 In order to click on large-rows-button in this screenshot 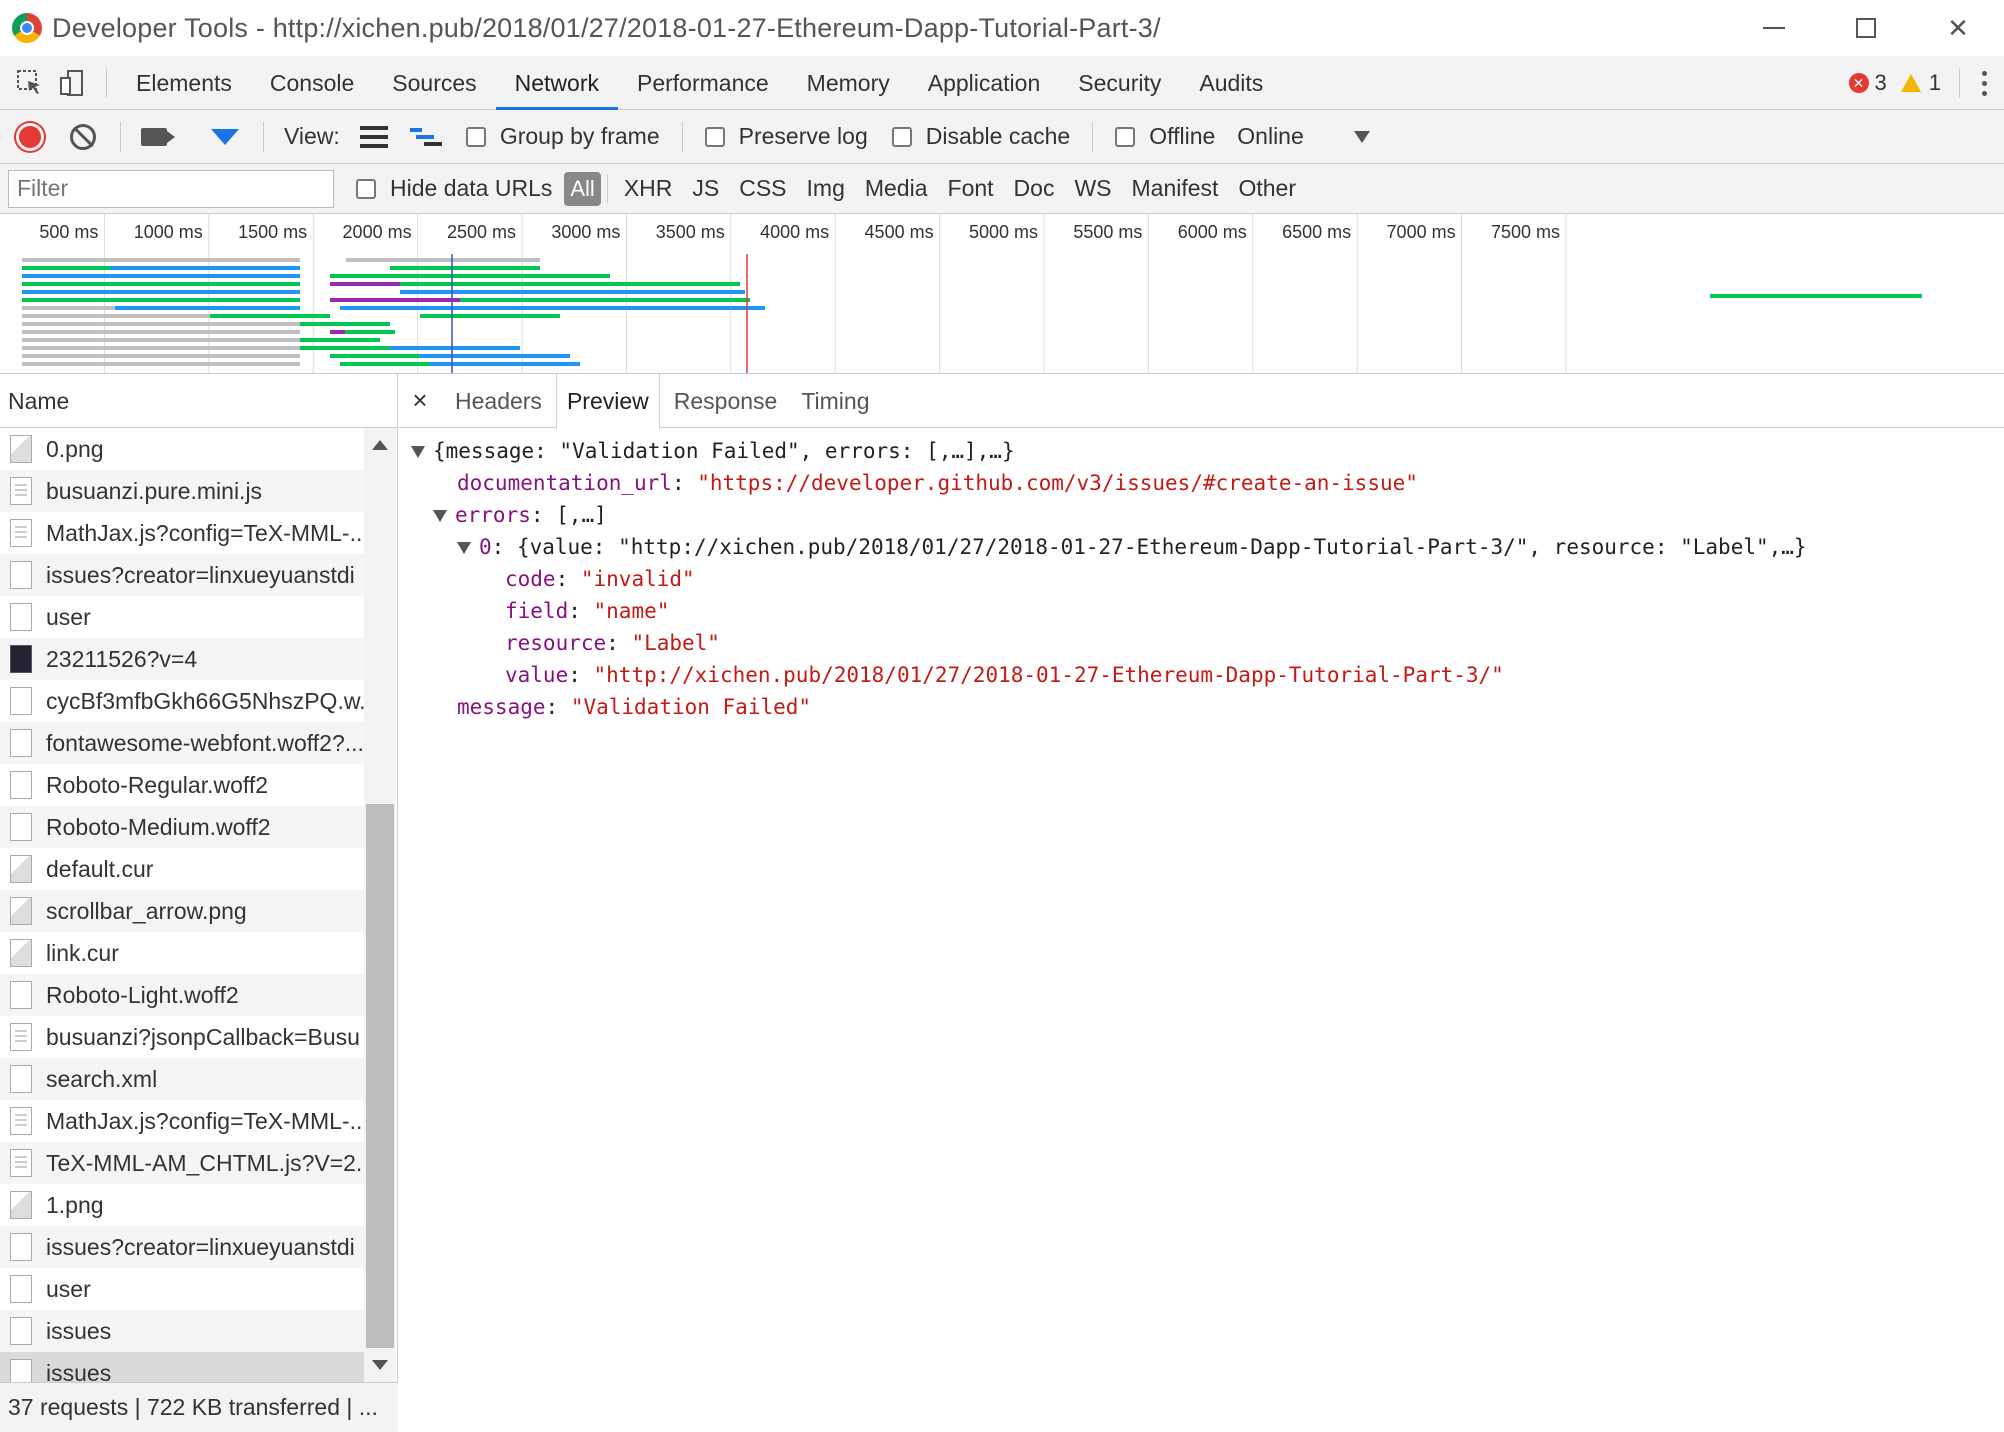, I will do `click(373, 136)`.